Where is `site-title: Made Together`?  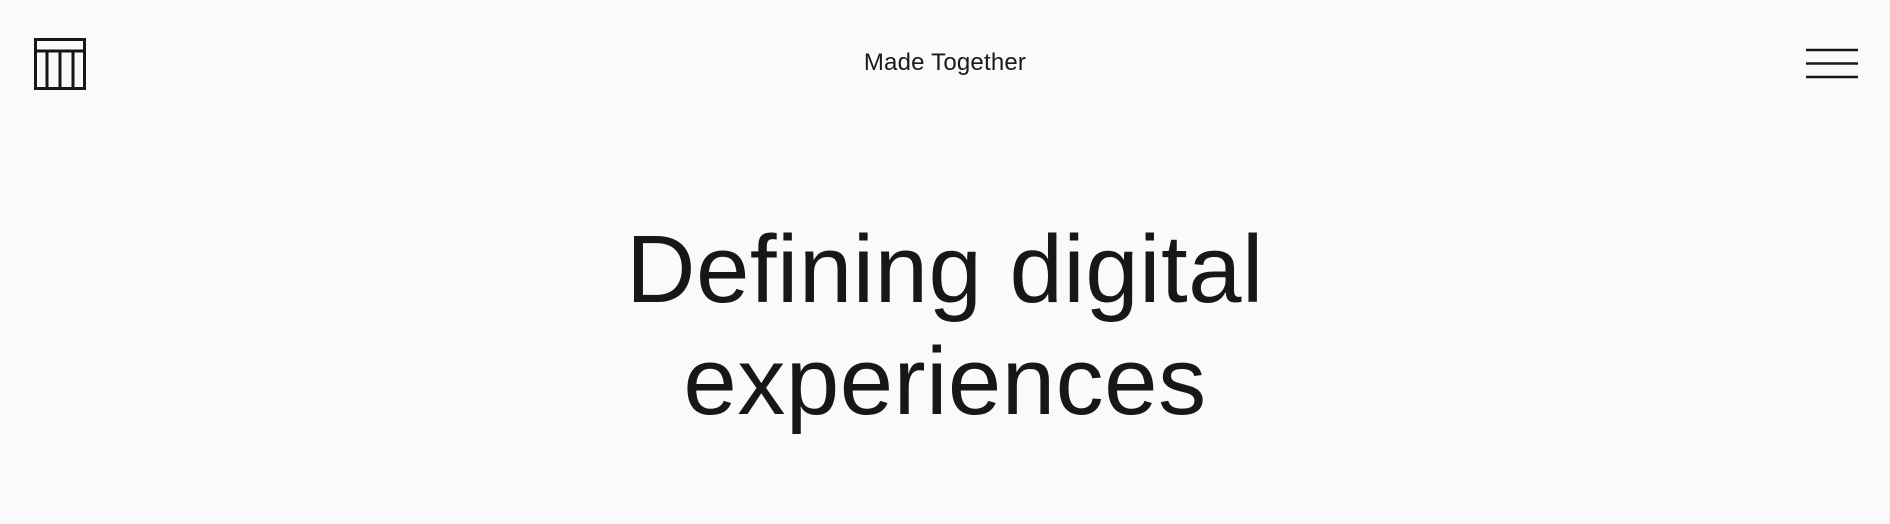 site-title: Made Together is located at coordinates (945, 62).